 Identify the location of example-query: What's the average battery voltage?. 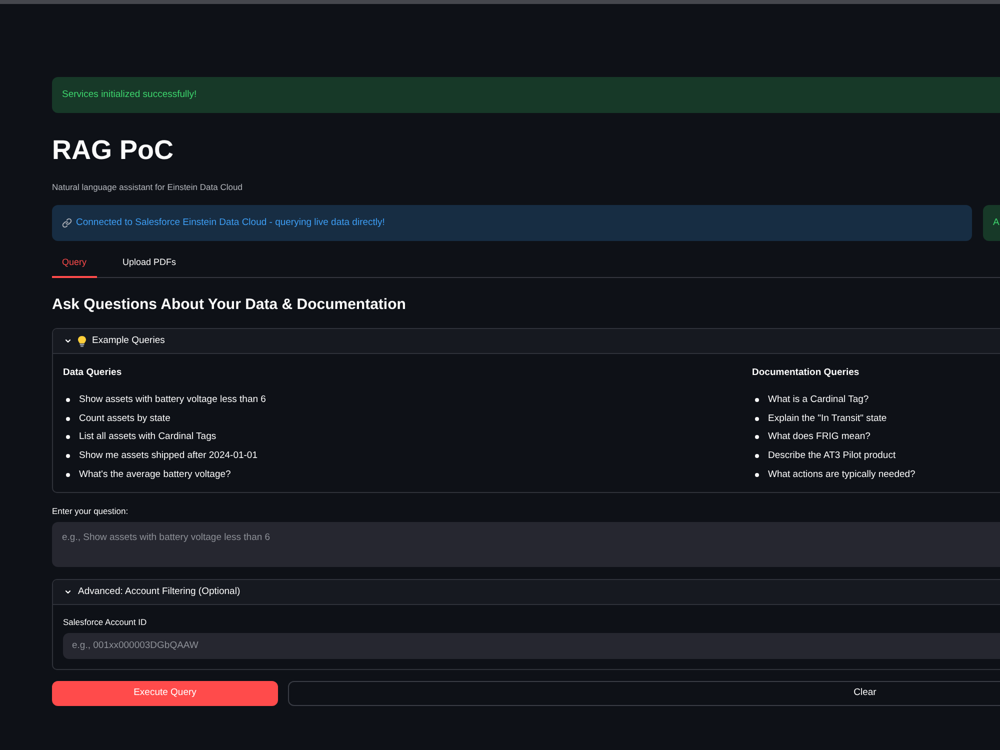
(155, 475).